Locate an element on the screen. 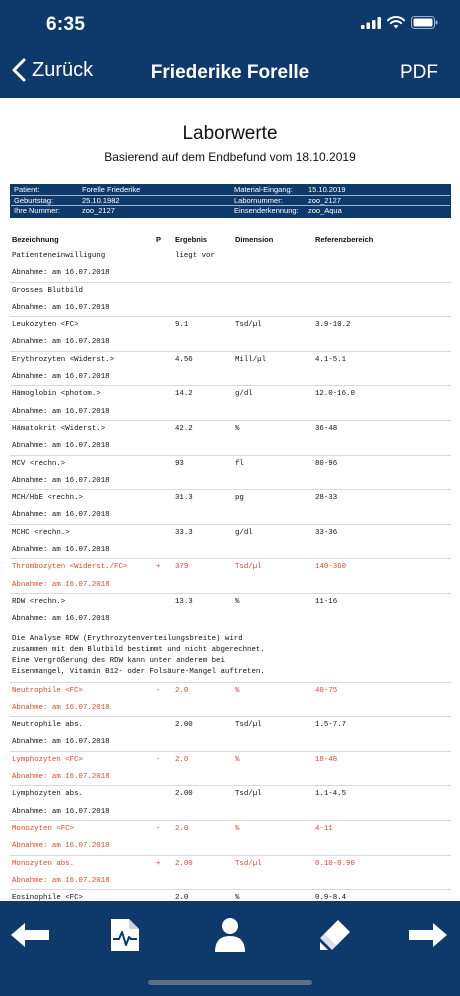 This screenshot has width=460, height=996. info-label: Labornummer: is located at coordinates (258, 200).